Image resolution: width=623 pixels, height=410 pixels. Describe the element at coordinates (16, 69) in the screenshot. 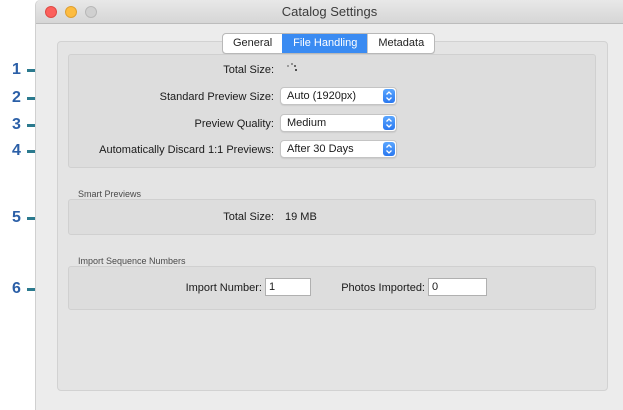

I see `callout-number: 1` at that location.